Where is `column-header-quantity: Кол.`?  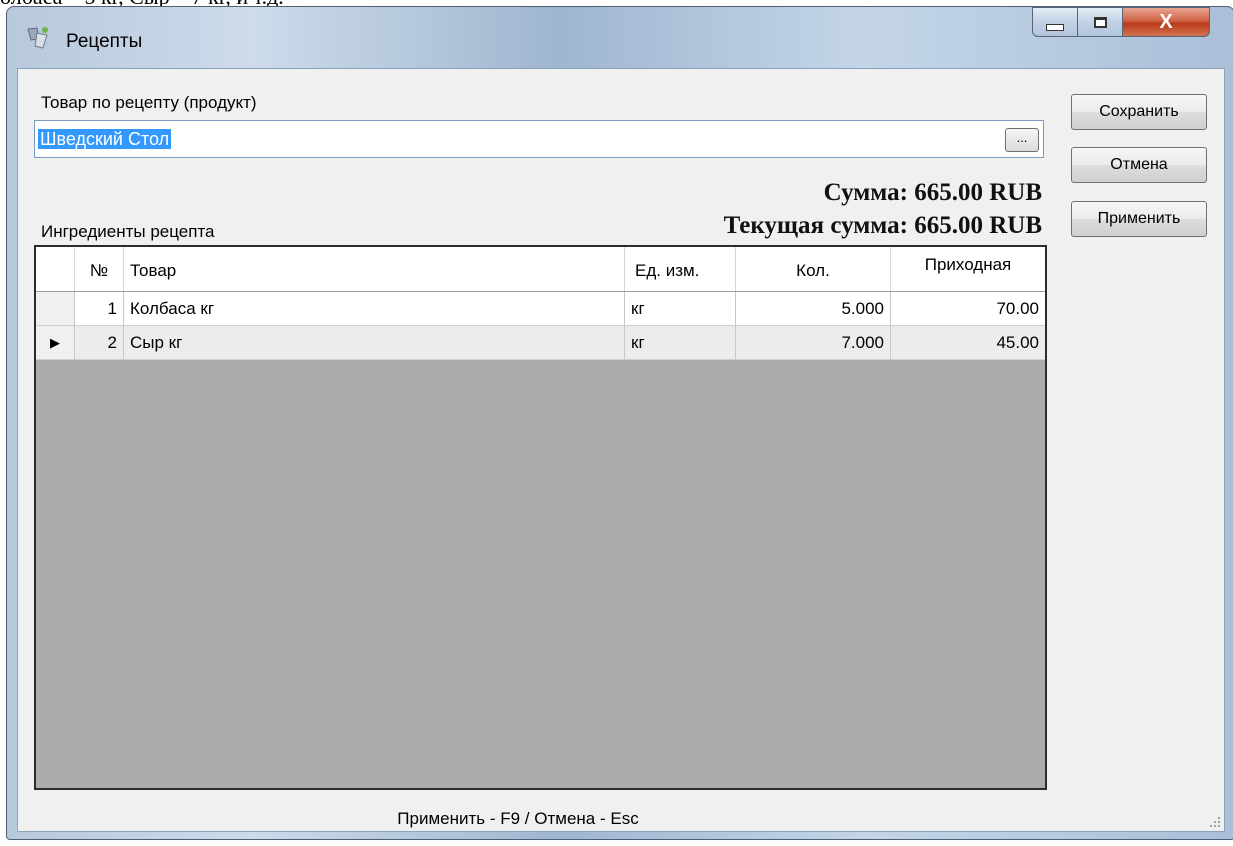 column-header-quantity: Кол. is located at coordinates (813, 269).